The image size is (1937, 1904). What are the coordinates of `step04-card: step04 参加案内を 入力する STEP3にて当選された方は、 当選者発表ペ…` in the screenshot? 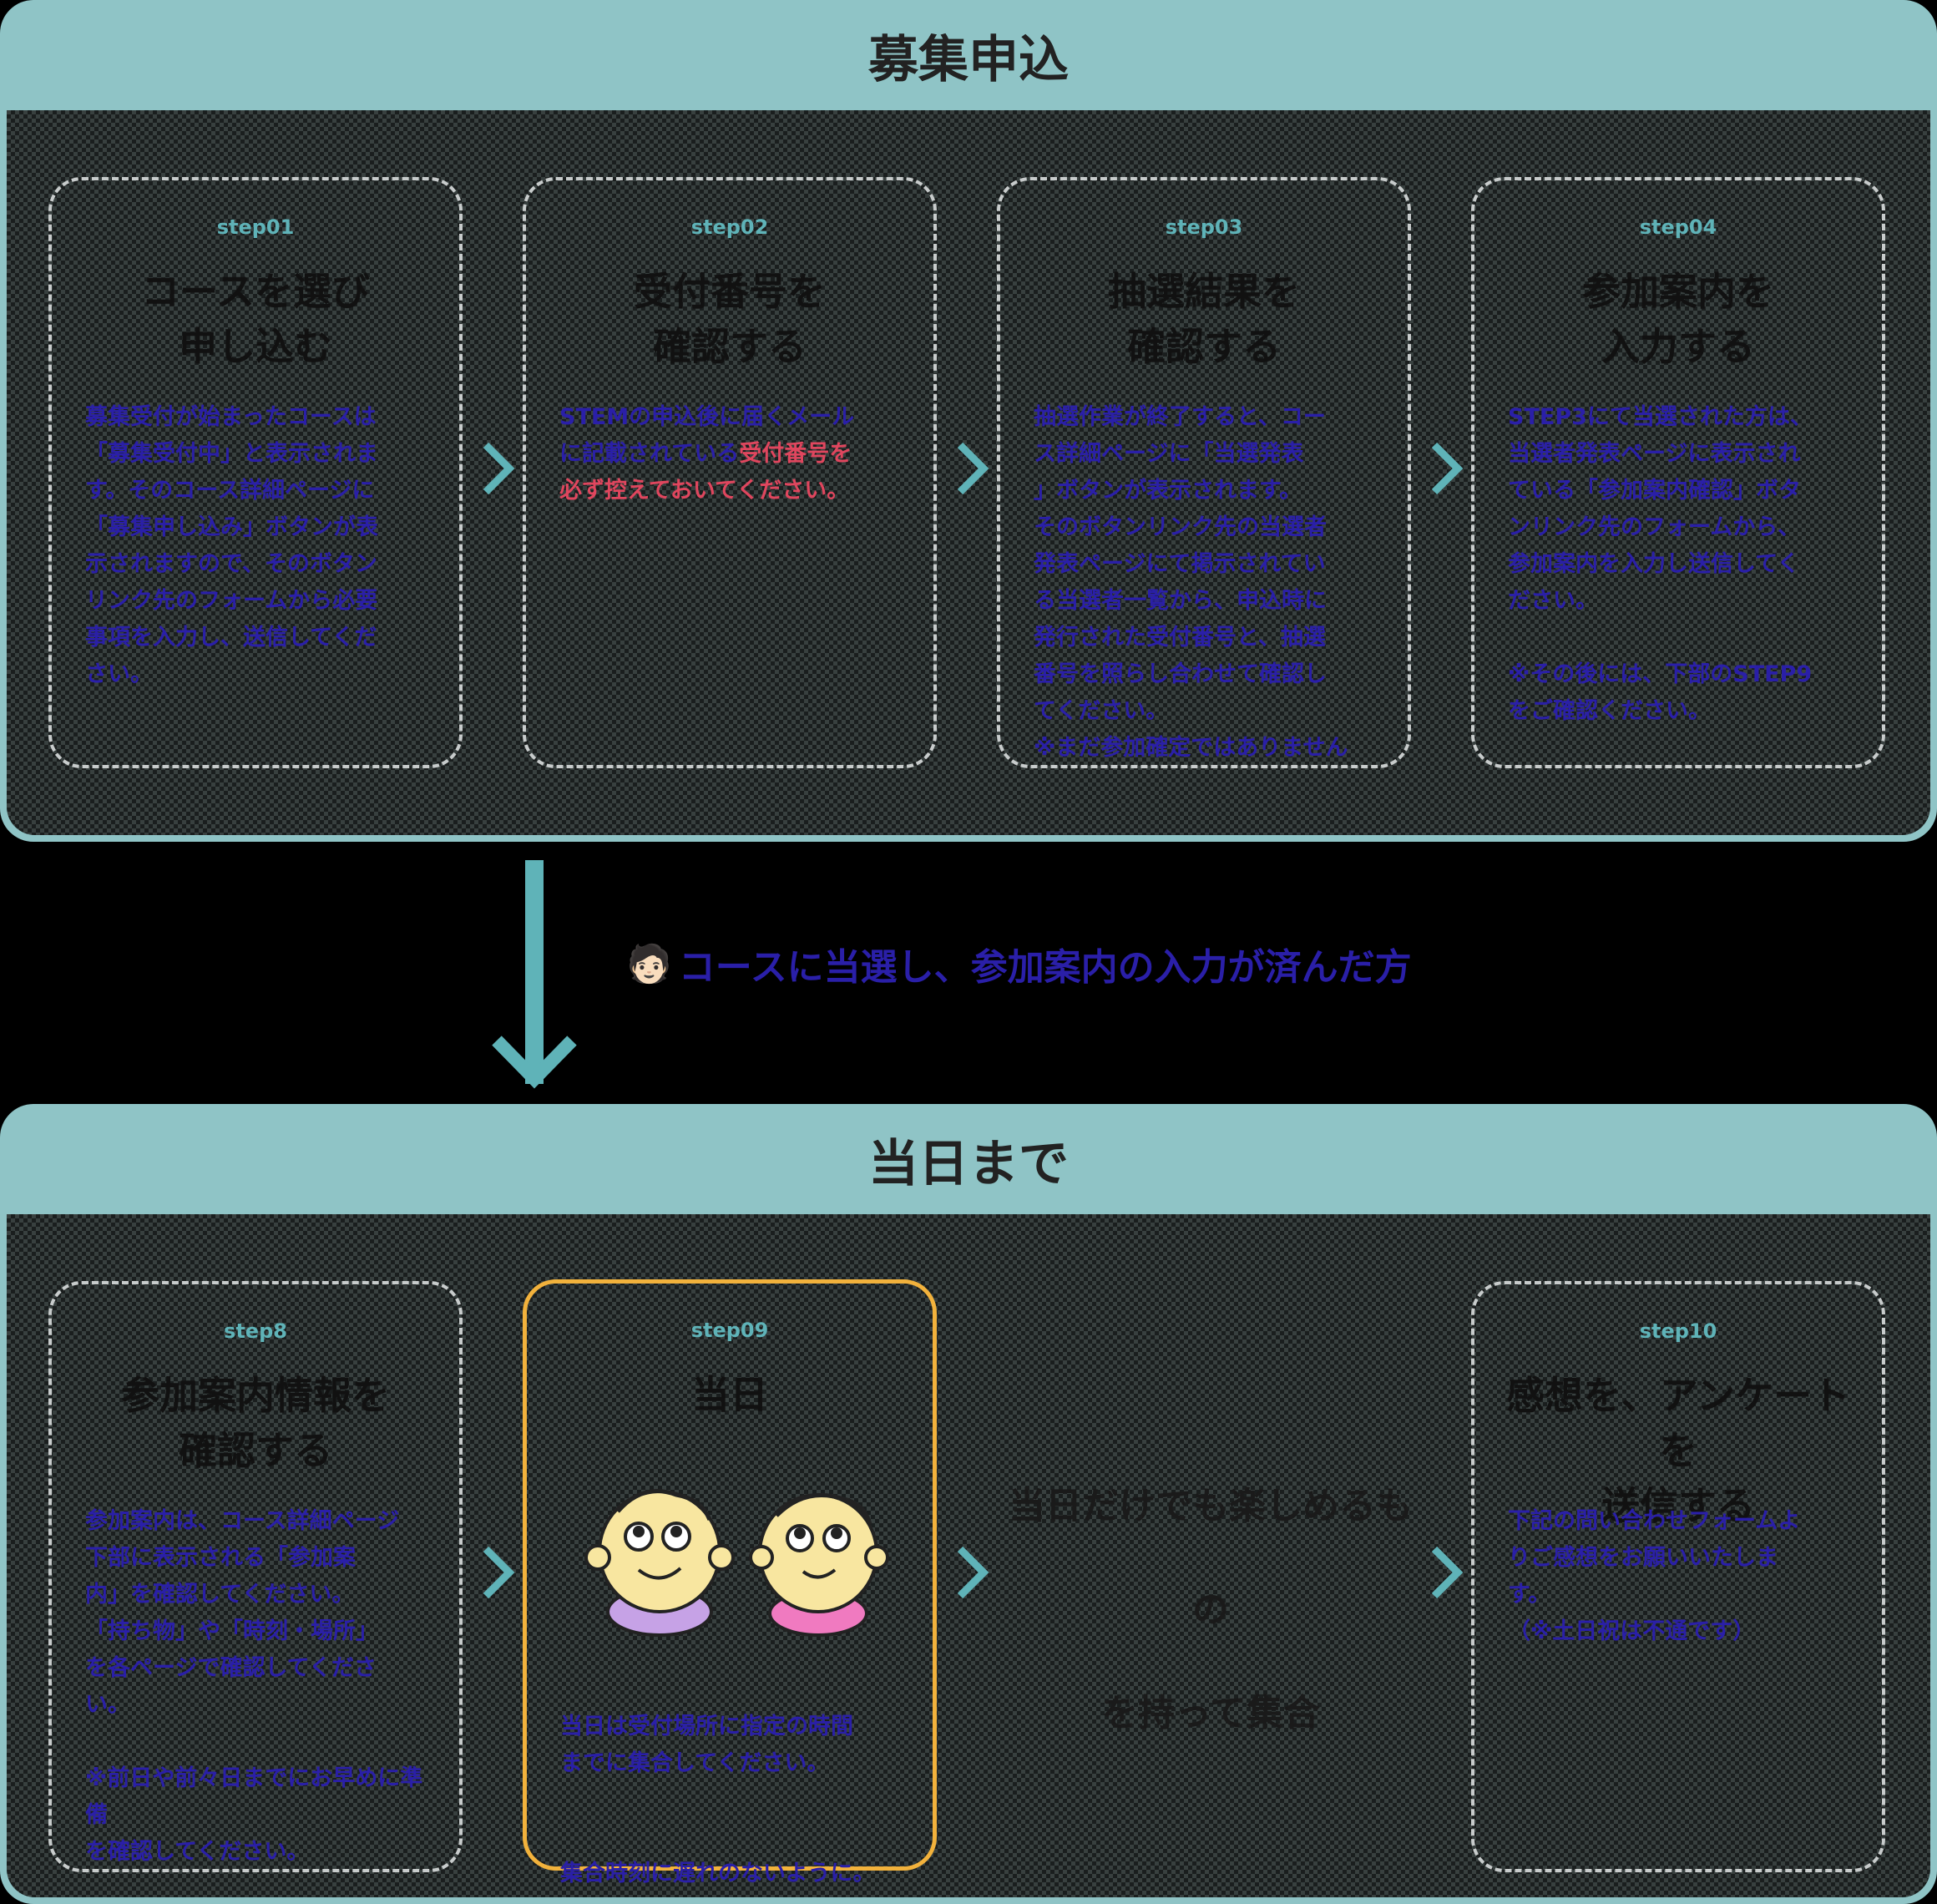 It's located at (1678, 472).